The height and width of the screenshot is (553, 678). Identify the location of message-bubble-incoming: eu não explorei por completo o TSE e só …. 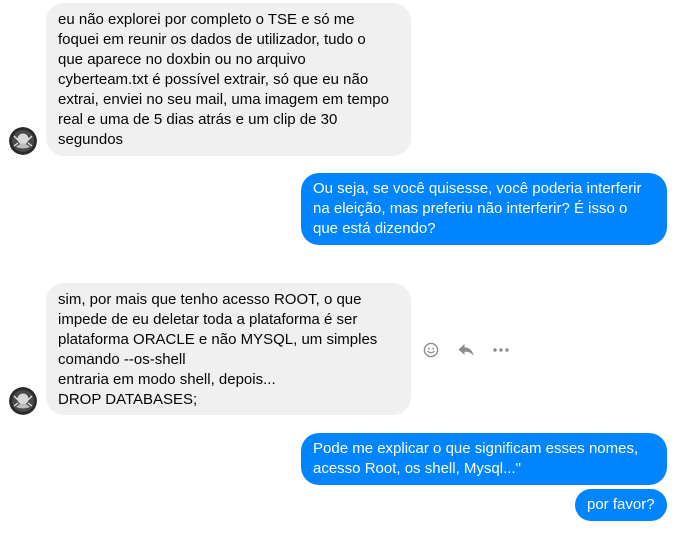
(228, 79).